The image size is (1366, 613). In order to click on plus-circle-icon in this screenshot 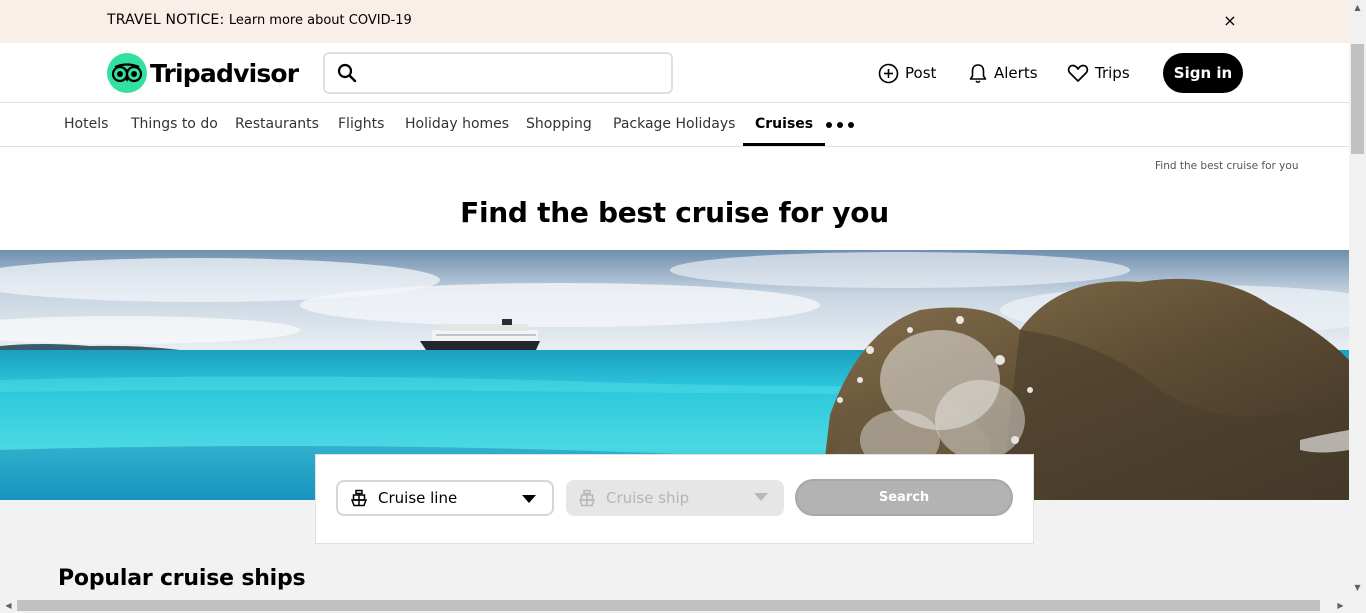, I will do `click(888, 73)`.